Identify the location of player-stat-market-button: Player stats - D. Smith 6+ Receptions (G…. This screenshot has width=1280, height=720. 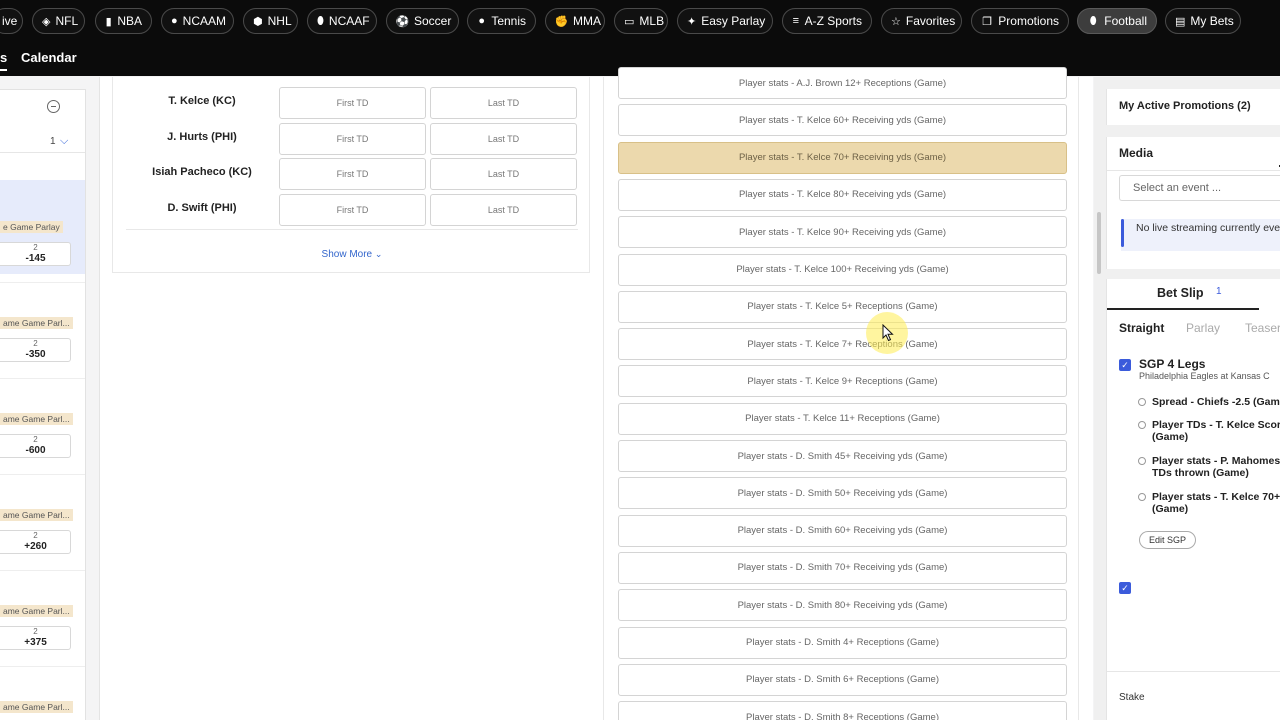
(842, 679).